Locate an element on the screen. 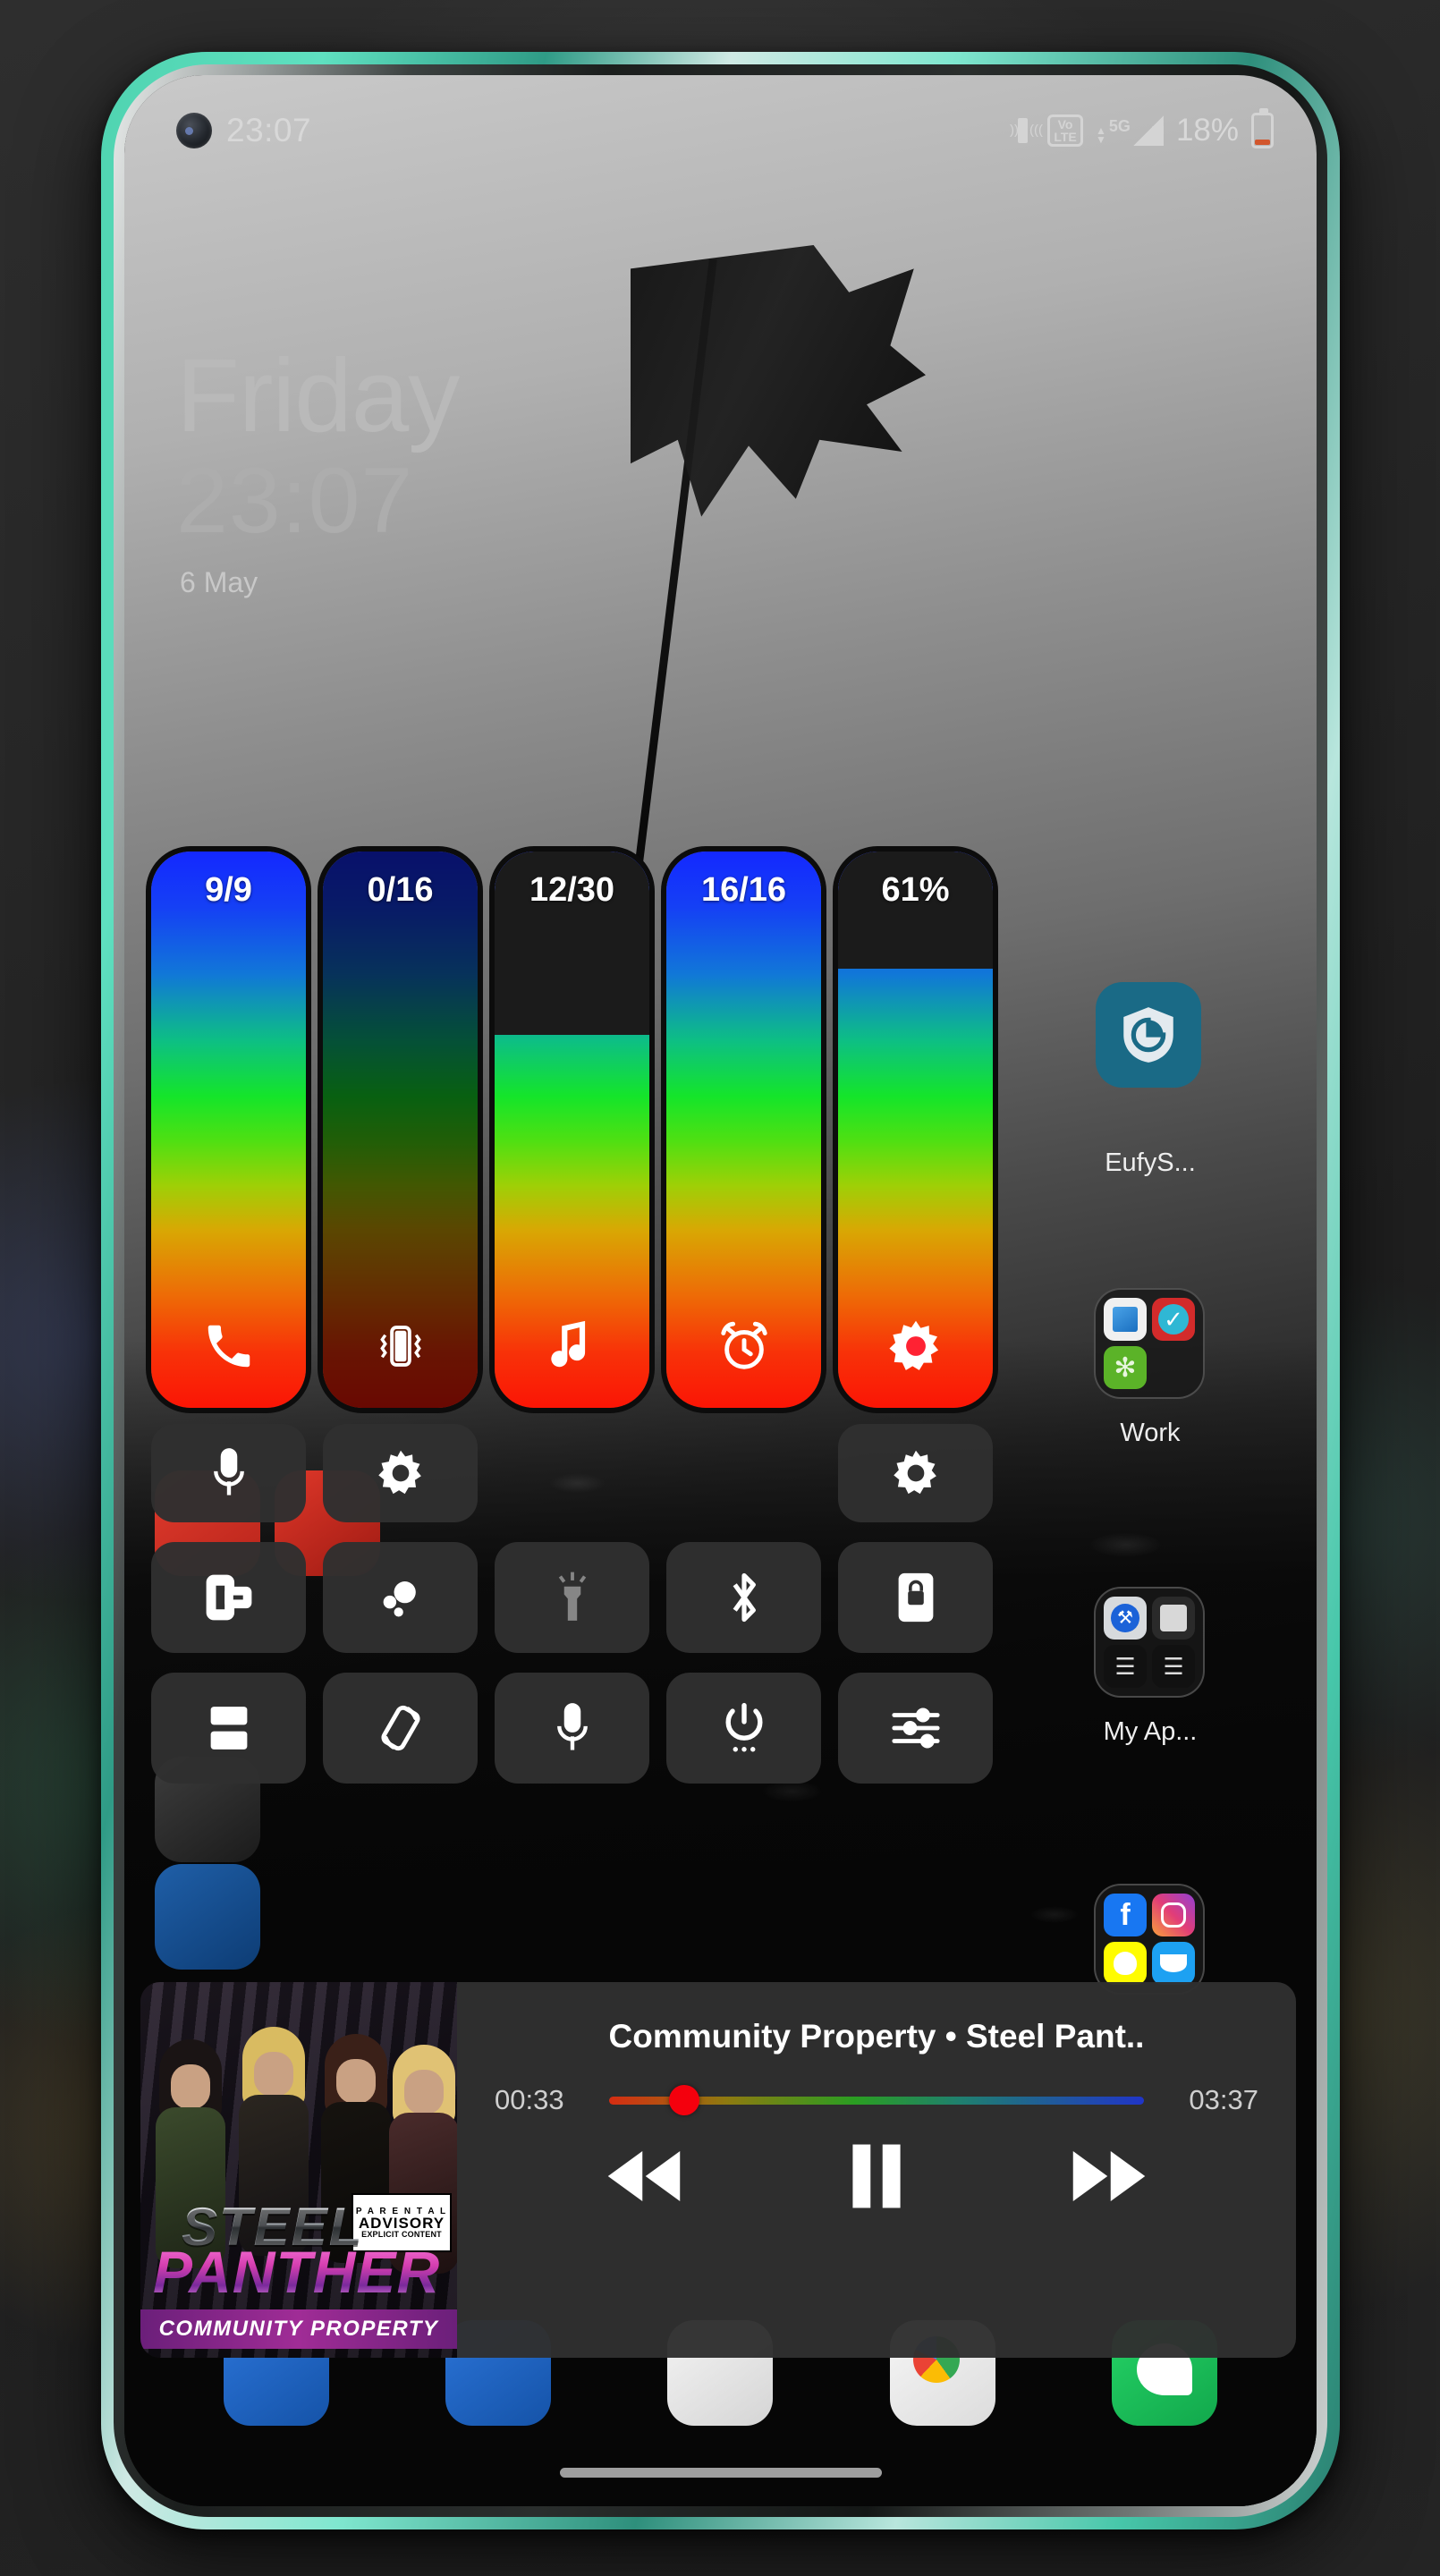  split-screen-button is located at coordinates (229, 1728).